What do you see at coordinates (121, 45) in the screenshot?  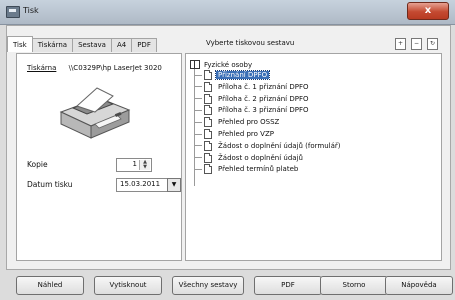 I see `tab-a4: A4` at bounding box center [121, 45].